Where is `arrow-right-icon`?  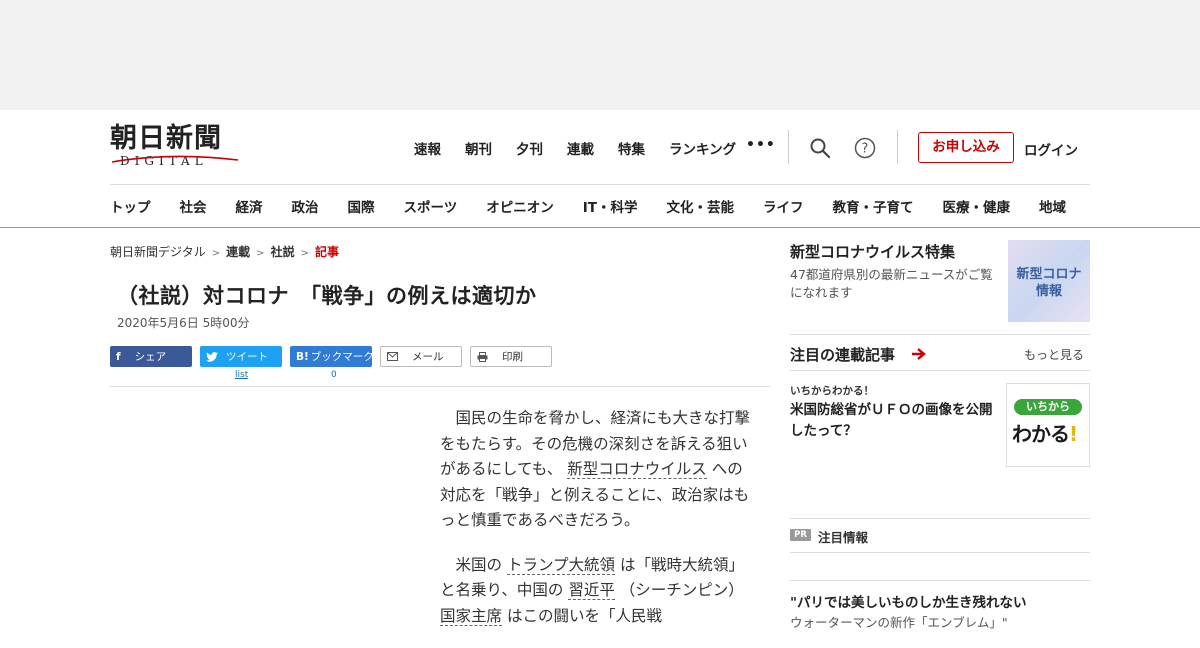 arrow-right-icon is located at coordinates (919, 354).